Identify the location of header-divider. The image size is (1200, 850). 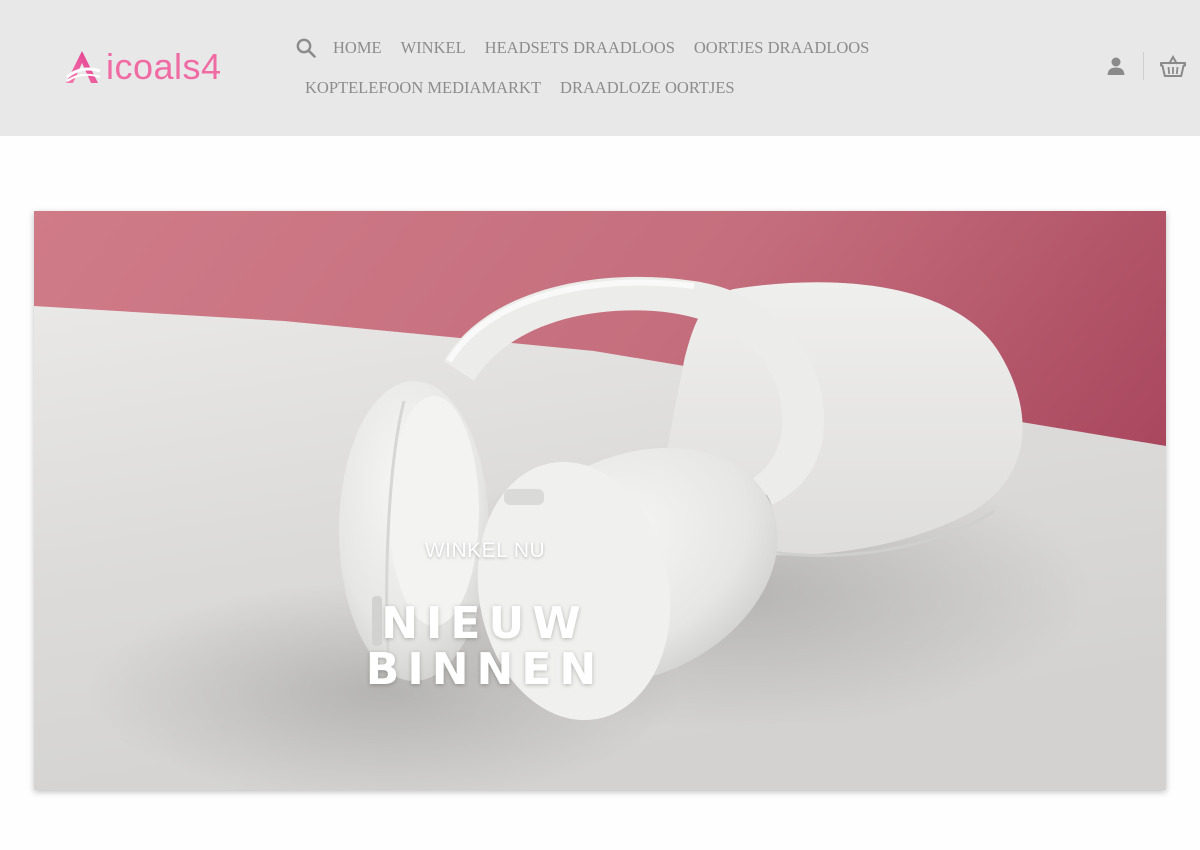
(1143, 66).